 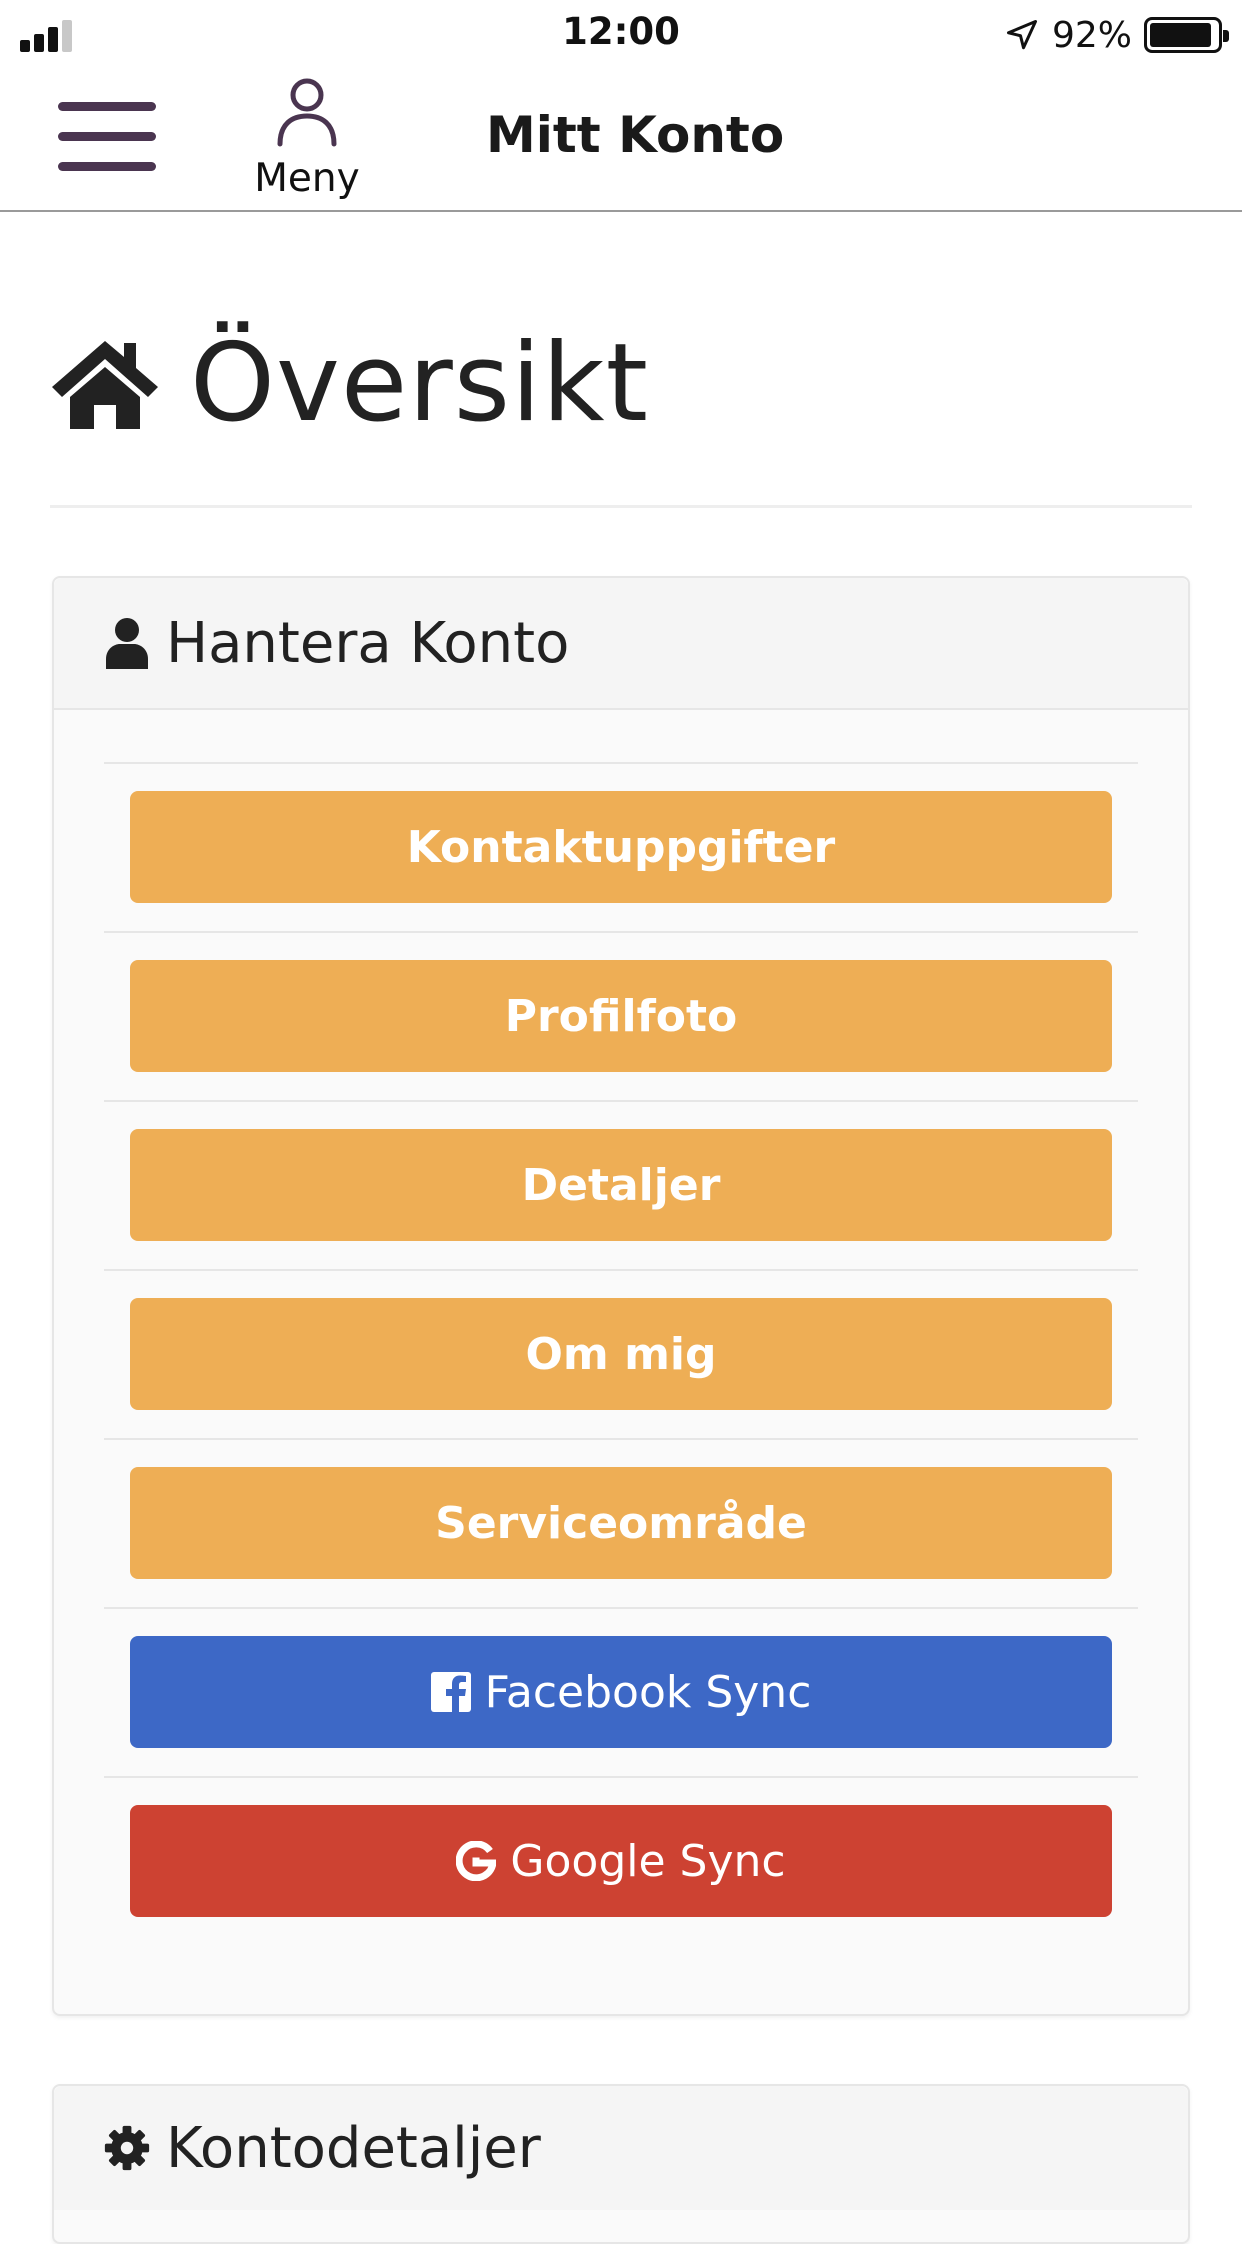 I want to click on list-item: Serviceområde, so click(x=621, y=1524).